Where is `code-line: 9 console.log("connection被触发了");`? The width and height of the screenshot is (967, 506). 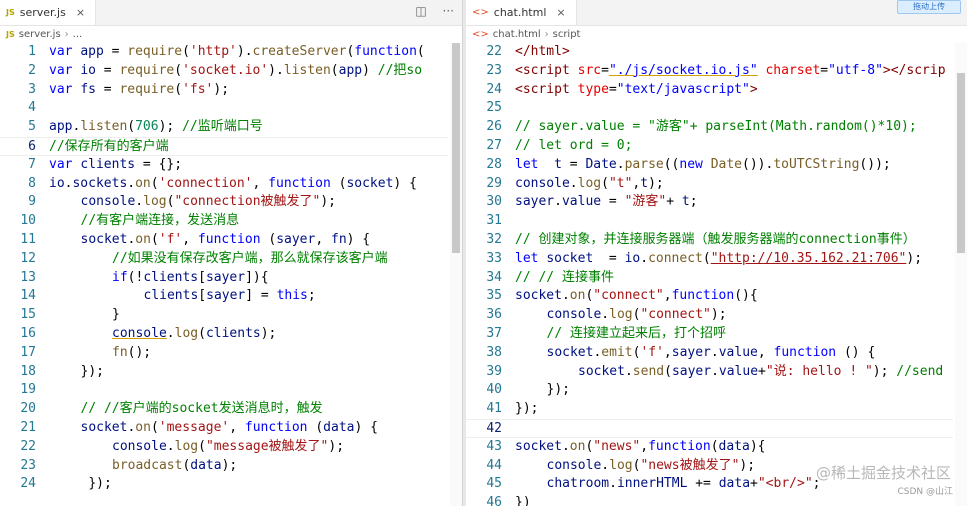
code-line: 9 console.log("connection被触发了"); is located at coordinates (224, 202).